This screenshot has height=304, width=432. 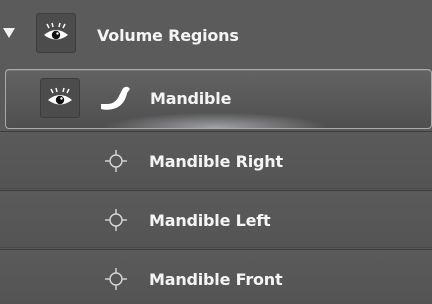 What do you see at coordinates (216, 279) in the screenshot?
I see `tree-item-label: Mandible Front` at bounding box center [216, 279].